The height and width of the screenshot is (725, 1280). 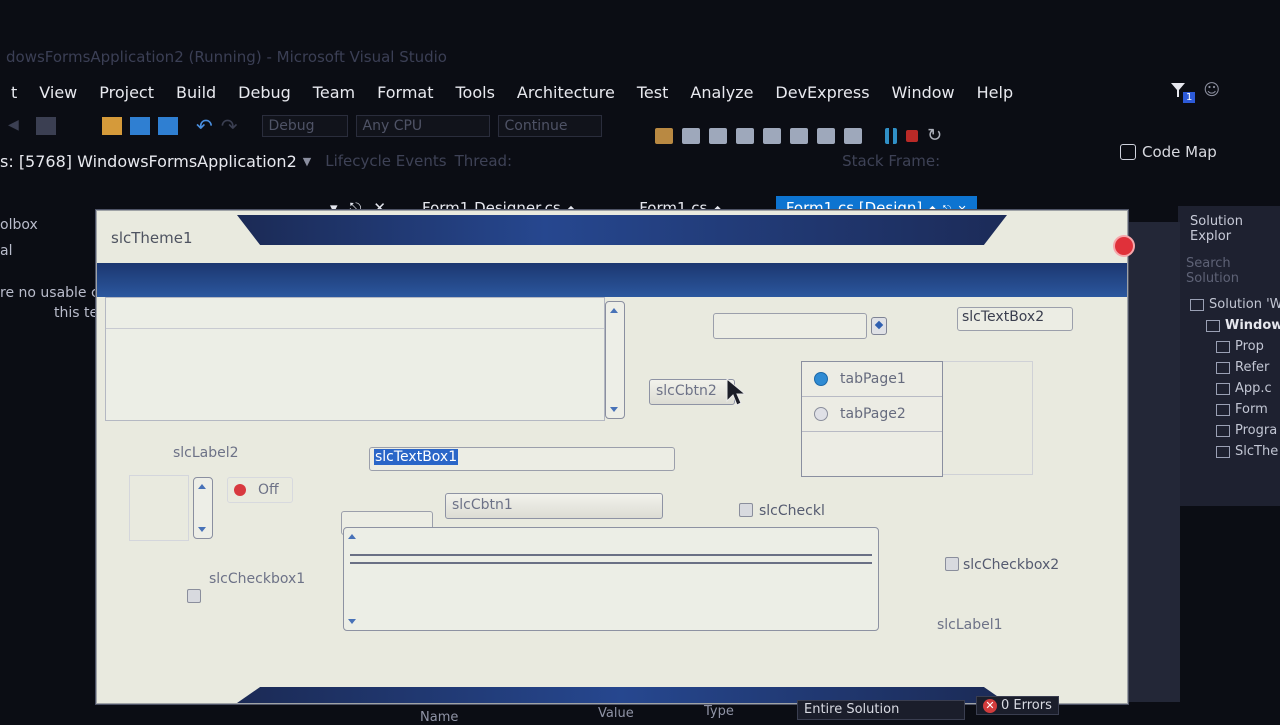 I want to click on solution-explorer-title: Solution Explor, so click(x=1229, y=228).